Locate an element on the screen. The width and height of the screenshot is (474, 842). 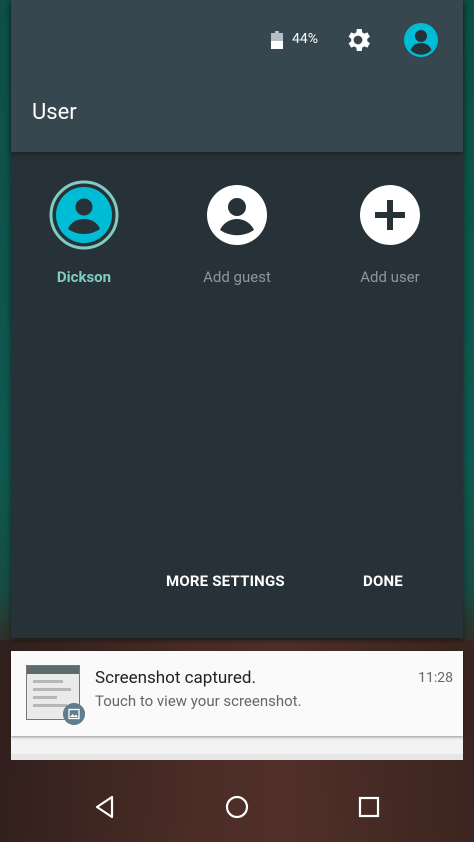
notification-title: Screenshot captured. is located at coordinates (175, 678).